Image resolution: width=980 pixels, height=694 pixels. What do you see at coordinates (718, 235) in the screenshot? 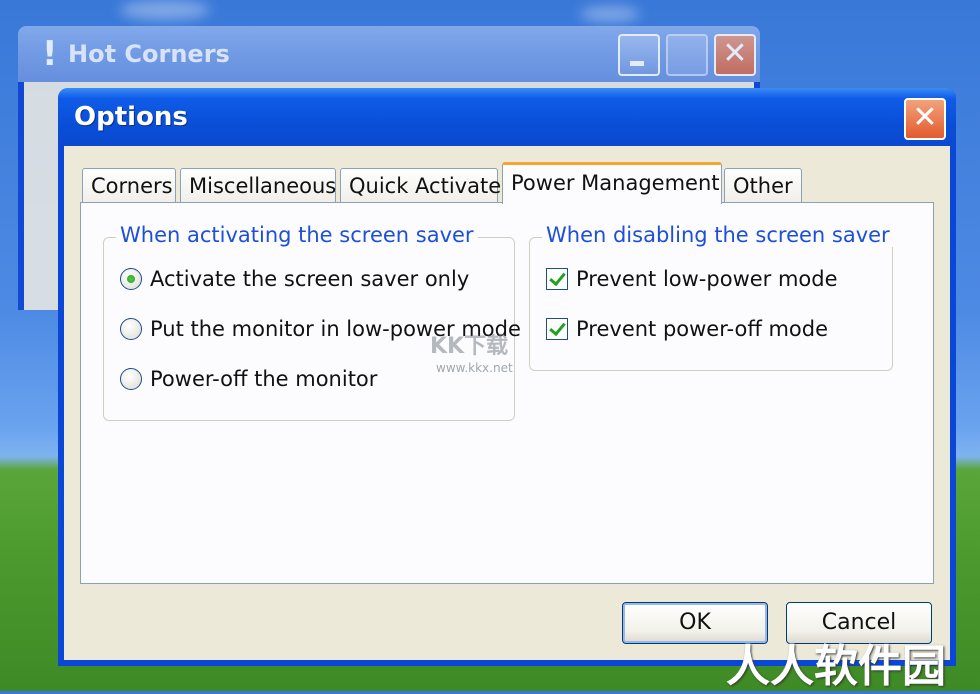
I see `disabling-group-legend: When disabling the screen saver` at bounding box center [718, 235].